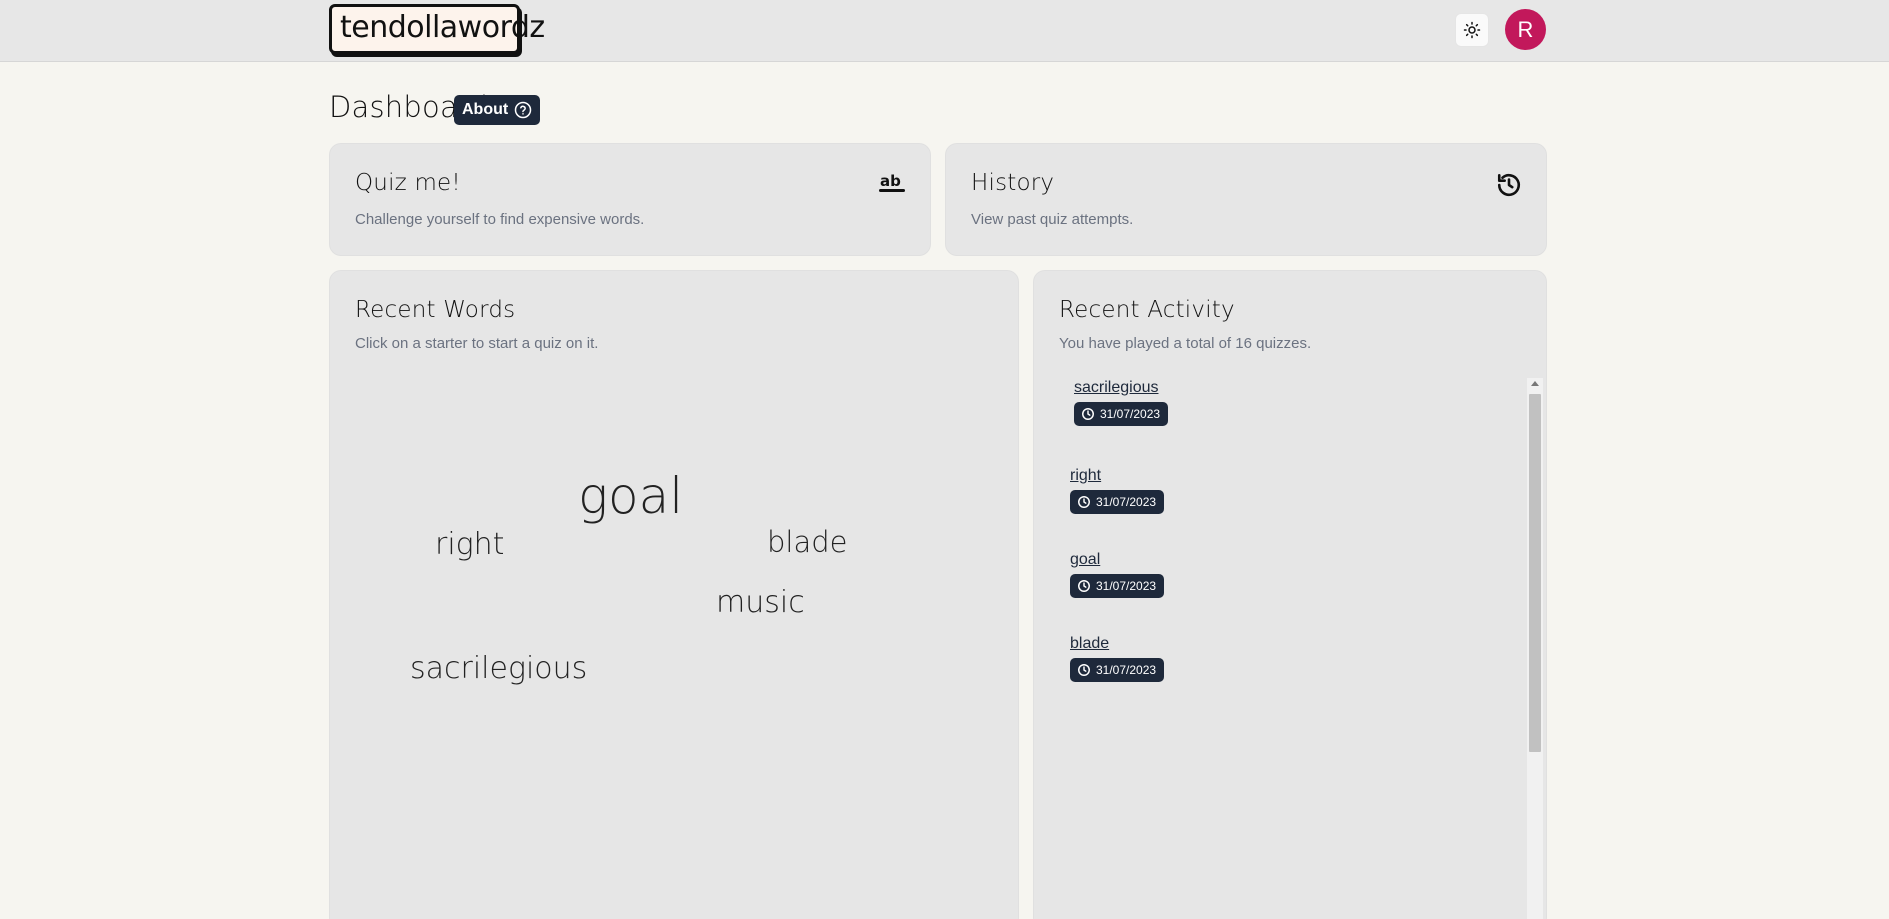 This screenshot has height=919, width=1889. Describe the element at coordinates (1147, 310) in the screenshot. I see `recent-activity-title: Recent Activity` at that location.